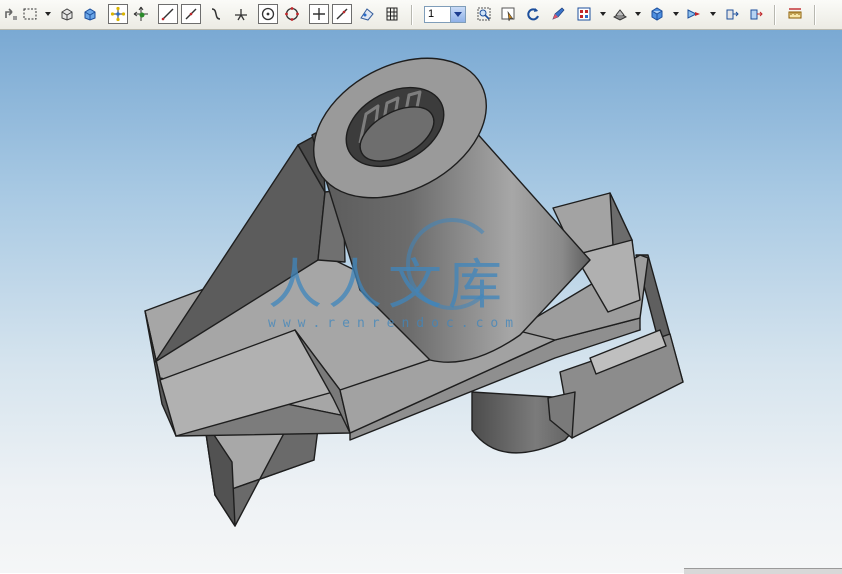 The height and width of the screenshot is (574, 842). I want to click on render-mode-icon, so click(620, 14).